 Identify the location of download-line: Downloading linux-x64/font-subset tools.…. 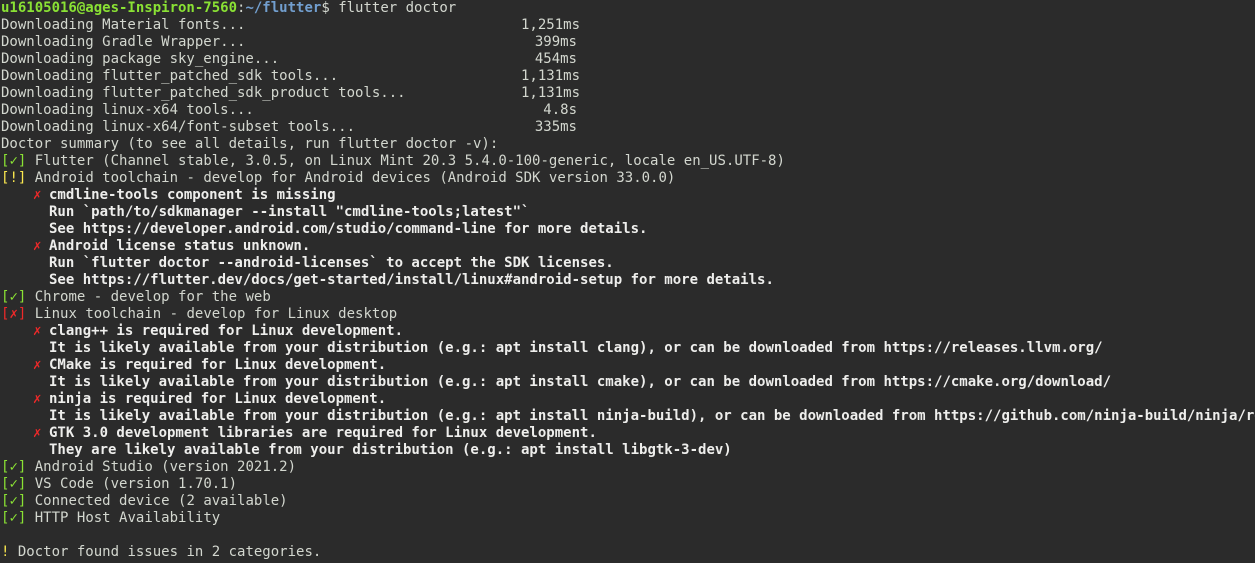
(628, 127).